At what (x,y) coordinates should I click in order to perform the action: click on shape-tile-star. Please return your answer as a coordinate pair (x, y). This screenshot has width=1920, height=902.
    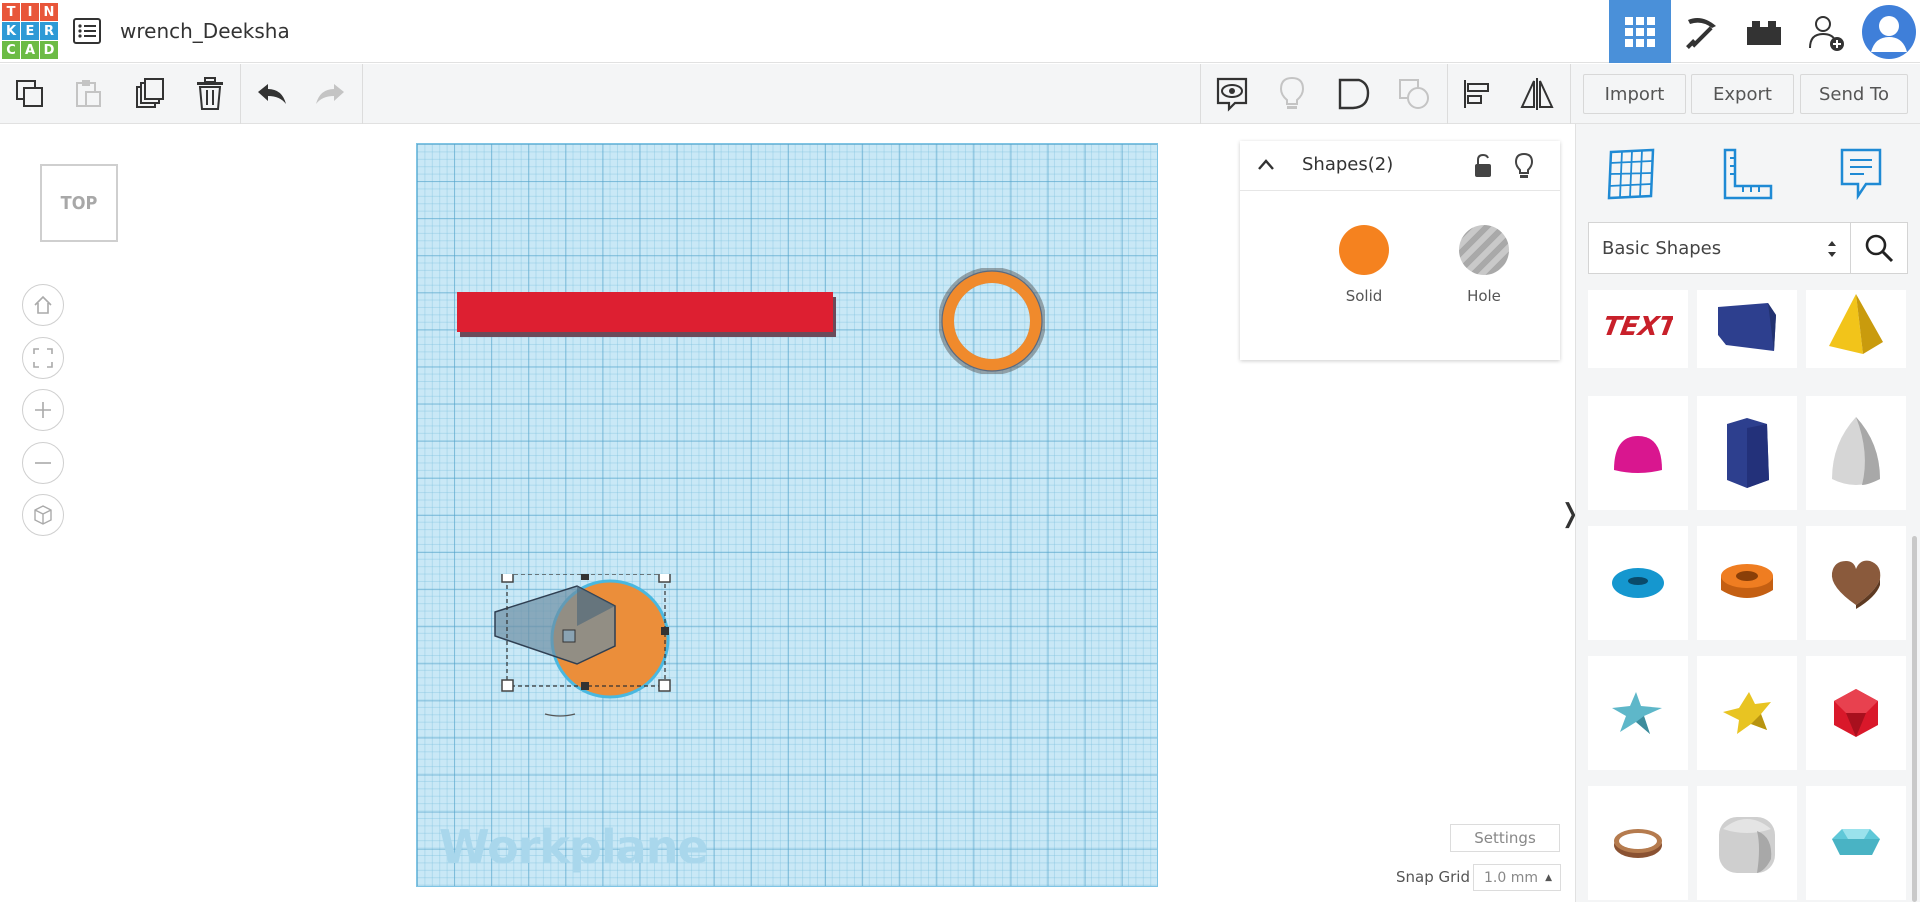
    Looking at the image, I should click on (1638, 713).